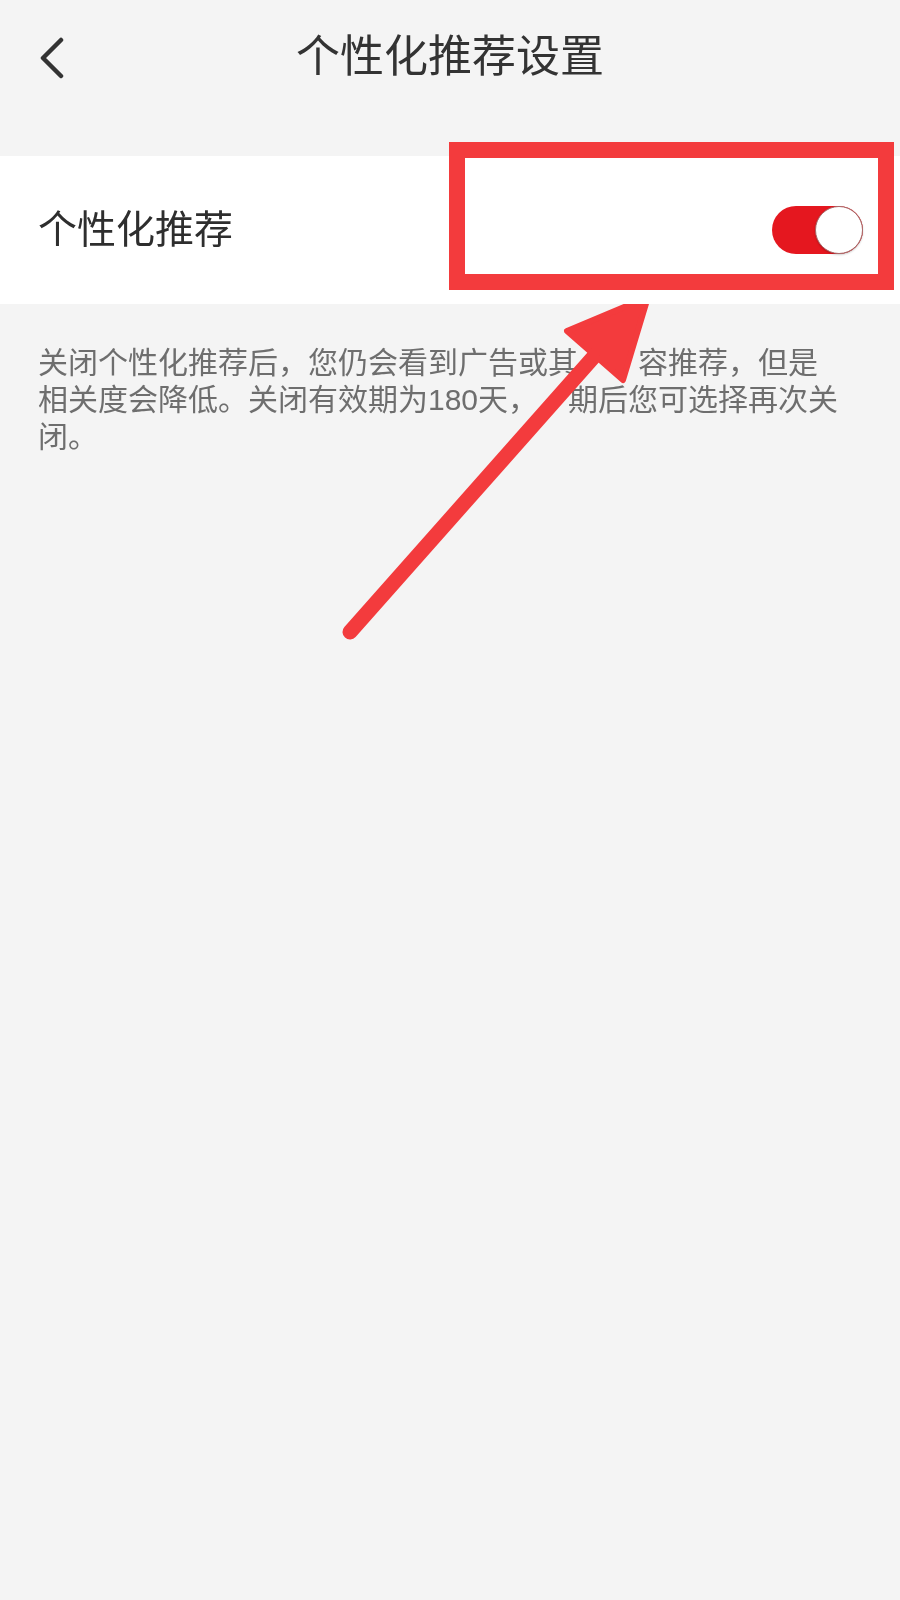 The width and height of the screenshot is (900, 1600). What do you see at coordinates (703, 400) in the screenshot?
I see `description-text: 期后您可选择再次关` at bounding box center [703, 400].